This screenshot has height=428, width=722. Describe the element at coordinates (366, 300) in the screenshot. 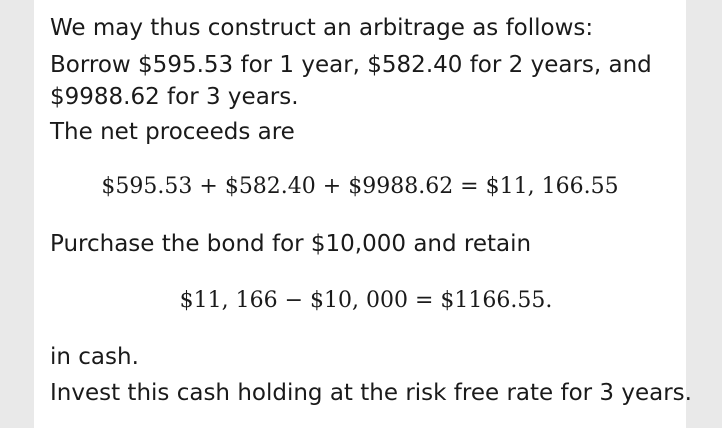

I see `equation-retain: $11, 166 − $10, 000 = $1166.55.` at that location.